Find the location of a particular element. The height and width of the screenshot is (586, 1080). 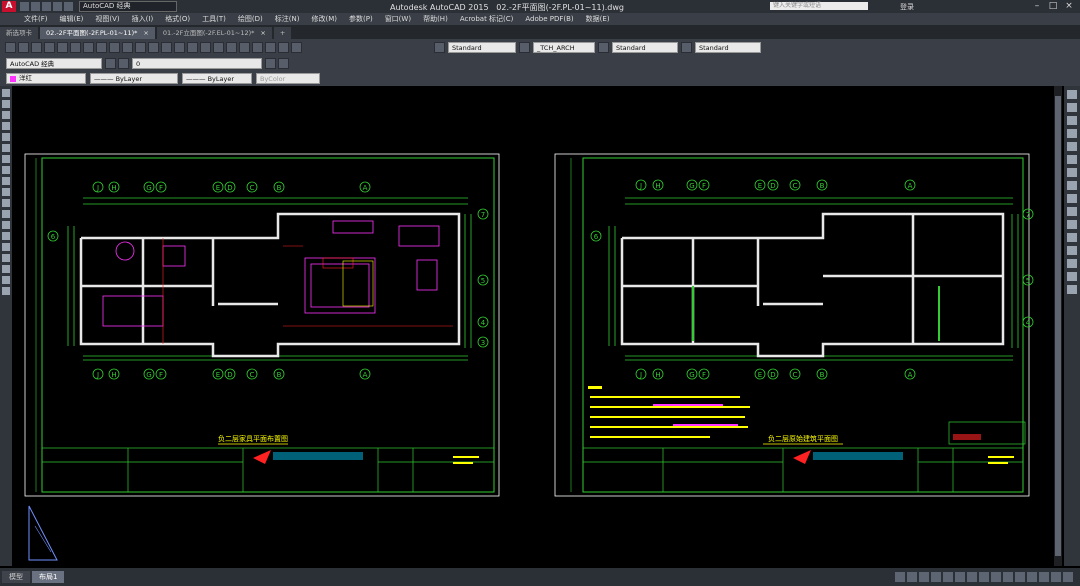

fillet-icon is located at coordinates (1072, 276).